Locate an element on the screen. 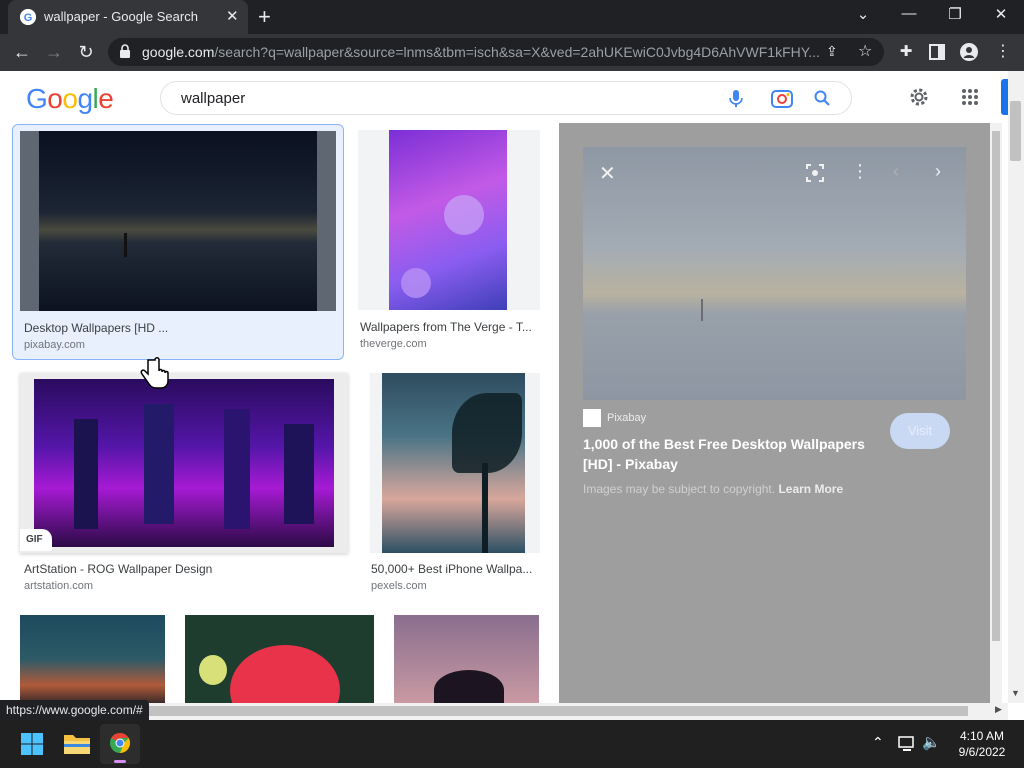 This screenshot has width=1024, height=768. google-favicon-icon: G is located at coordinates (28, 17).